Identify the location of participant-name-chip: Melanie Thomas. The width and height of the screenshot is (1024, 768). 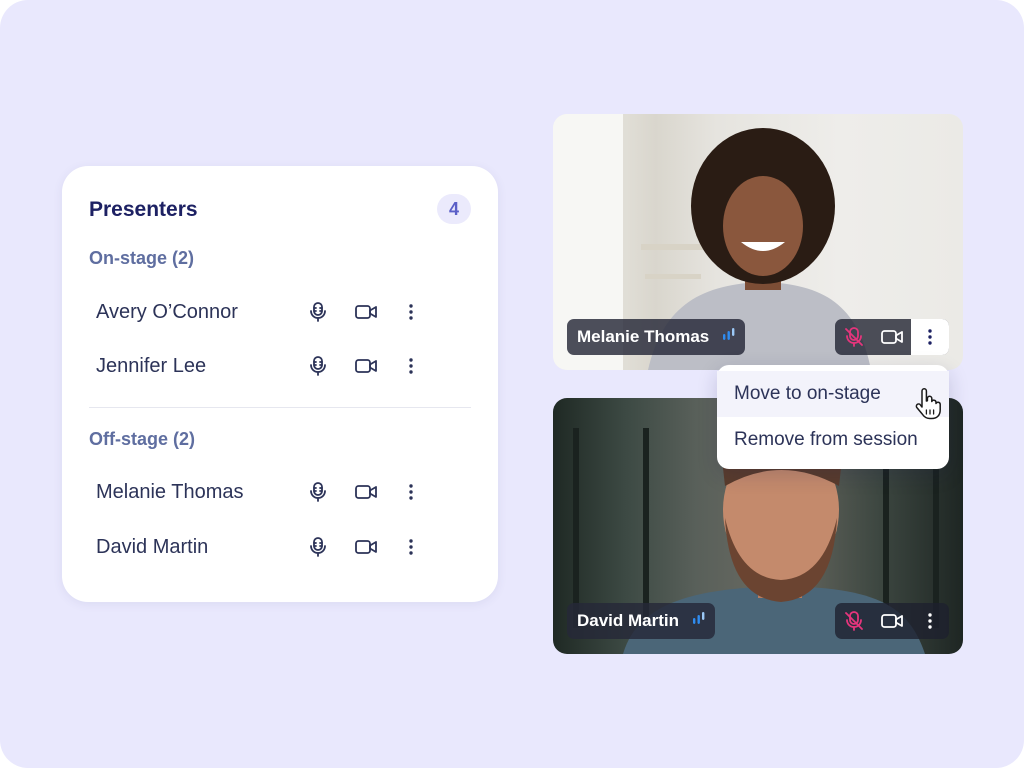
(656, 337).